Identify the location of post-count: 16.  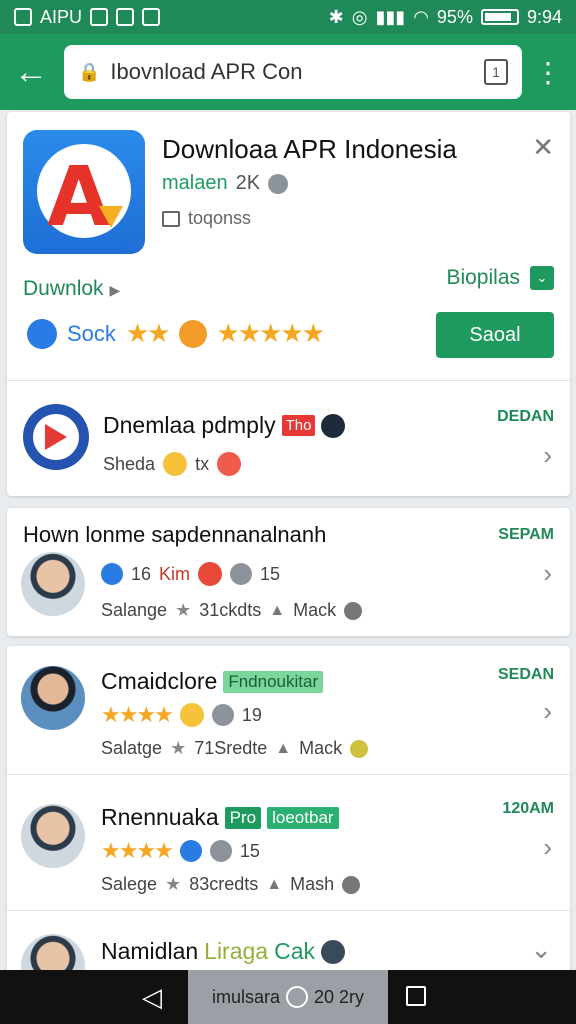
(141, 573).